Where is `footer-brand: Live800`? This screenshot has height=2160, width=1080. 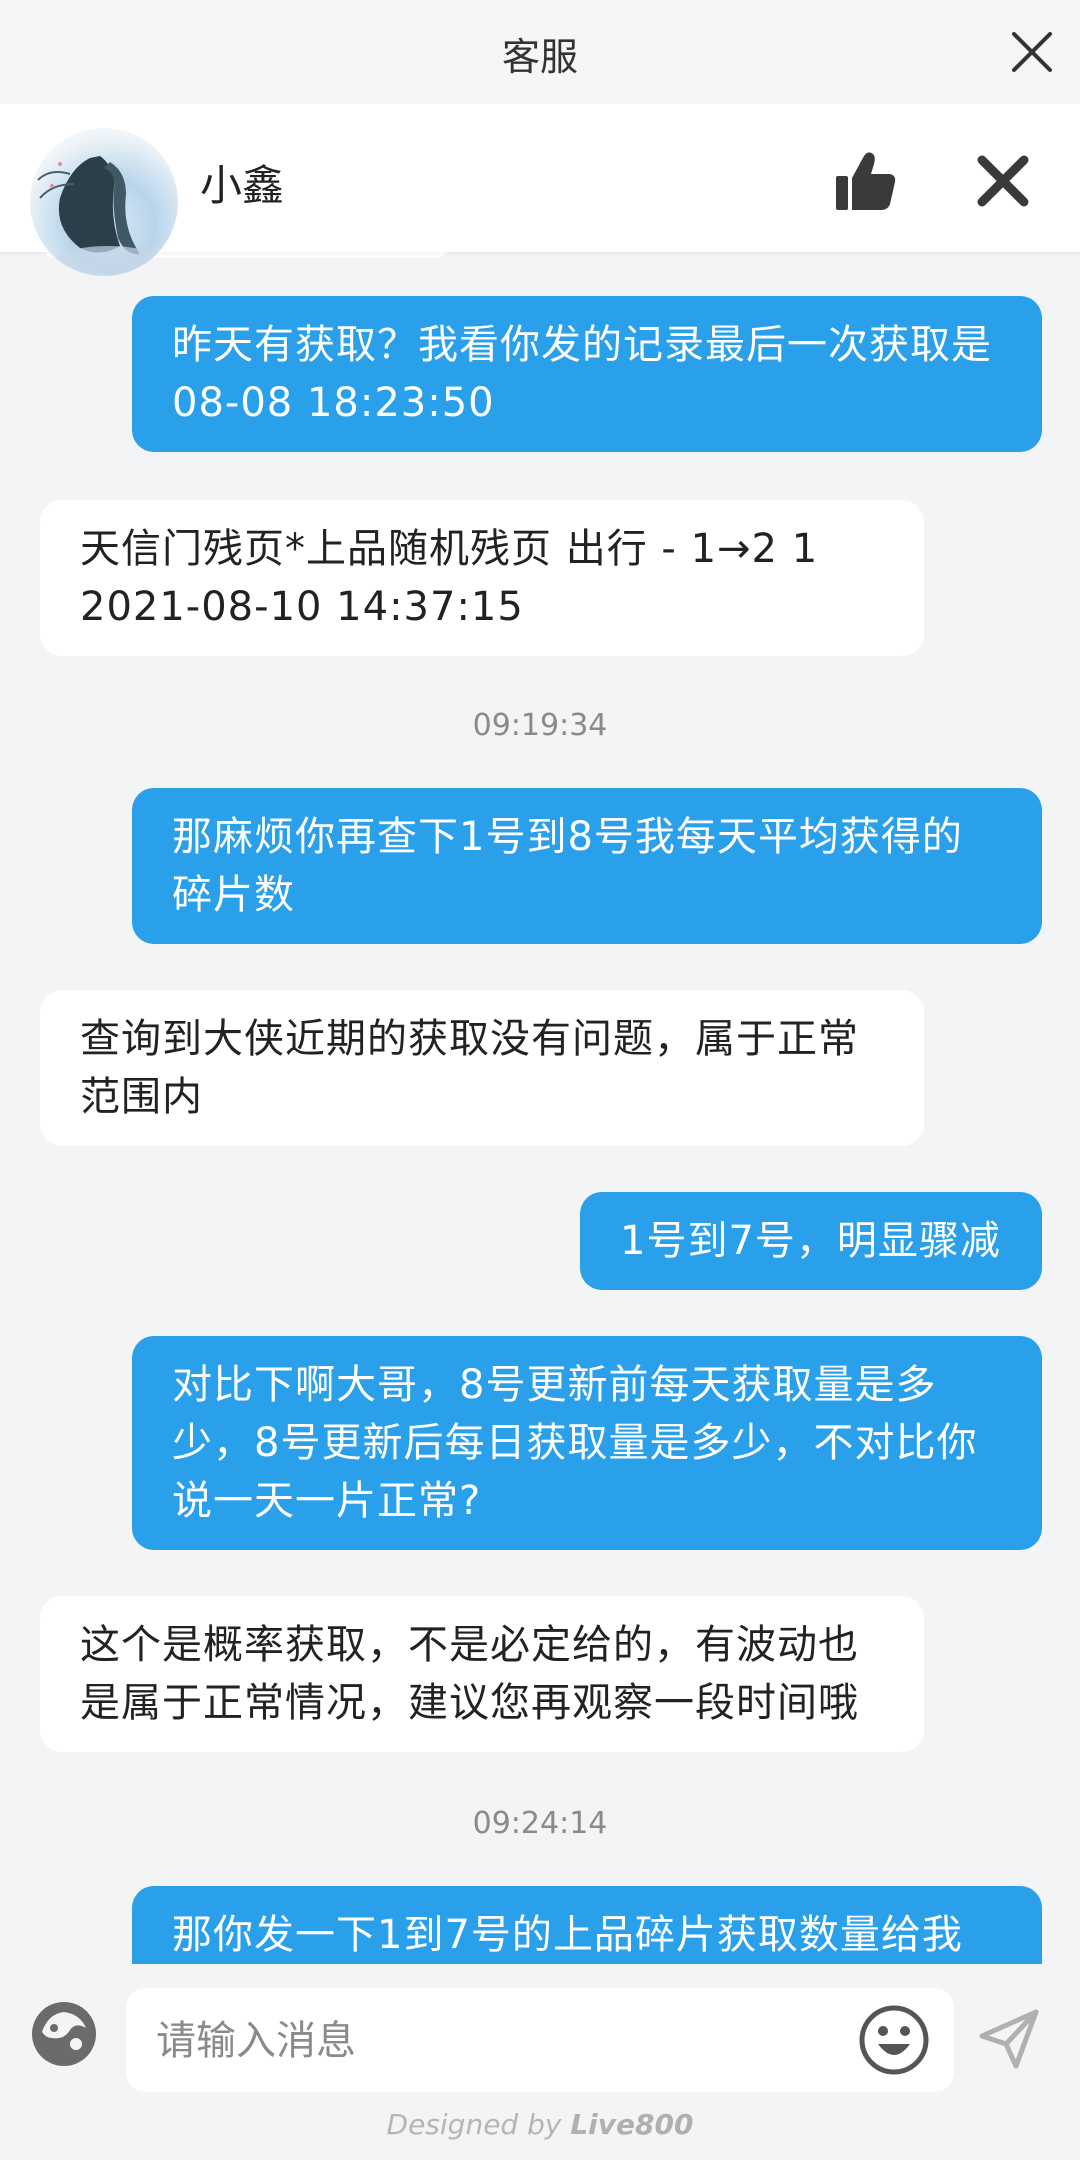
footer-brand: Live800 is located at coordinates (632, 2124).